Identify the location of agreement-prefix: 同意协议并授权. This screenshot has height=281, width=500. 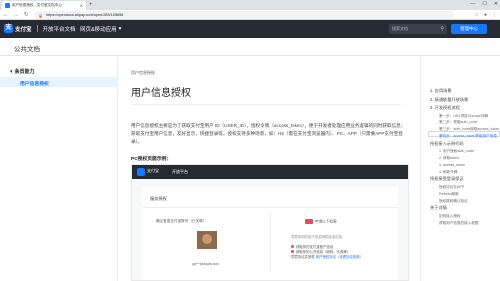
(303, 257).